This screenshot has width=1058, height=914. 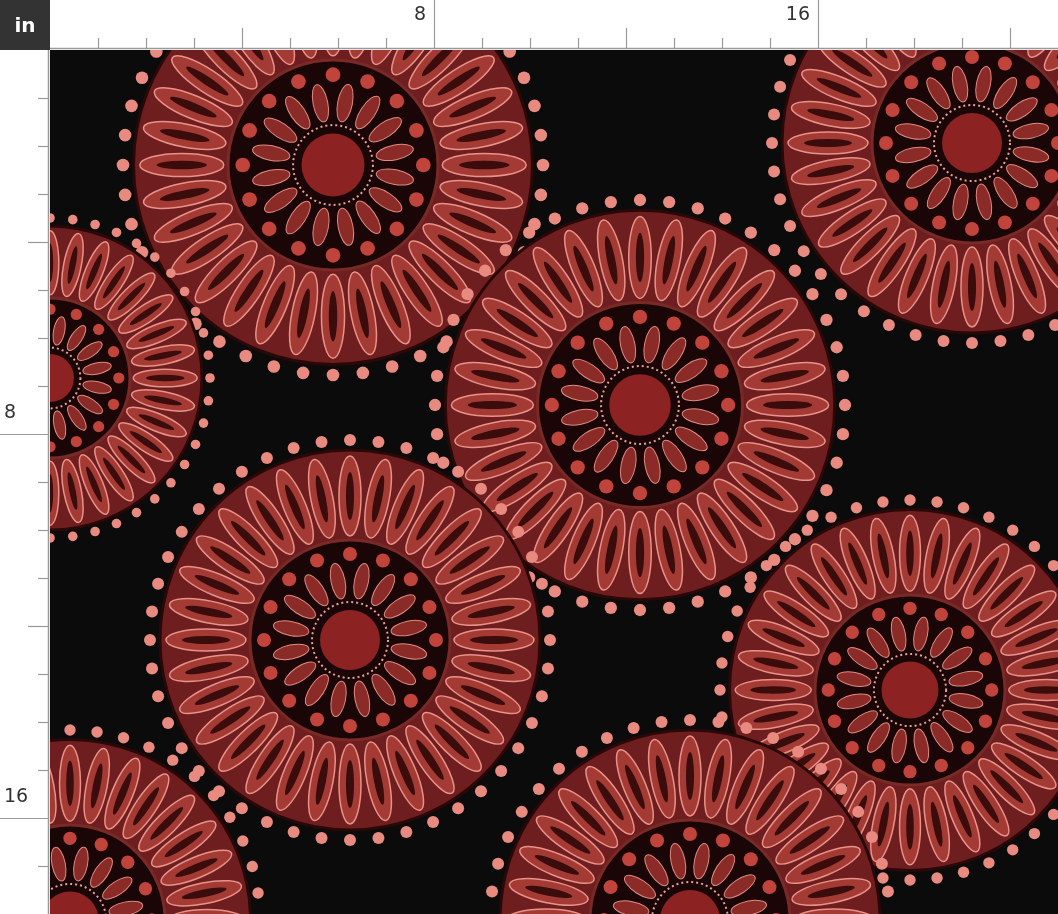 I want to click on unit-label: in, so click(x=25, y=25).